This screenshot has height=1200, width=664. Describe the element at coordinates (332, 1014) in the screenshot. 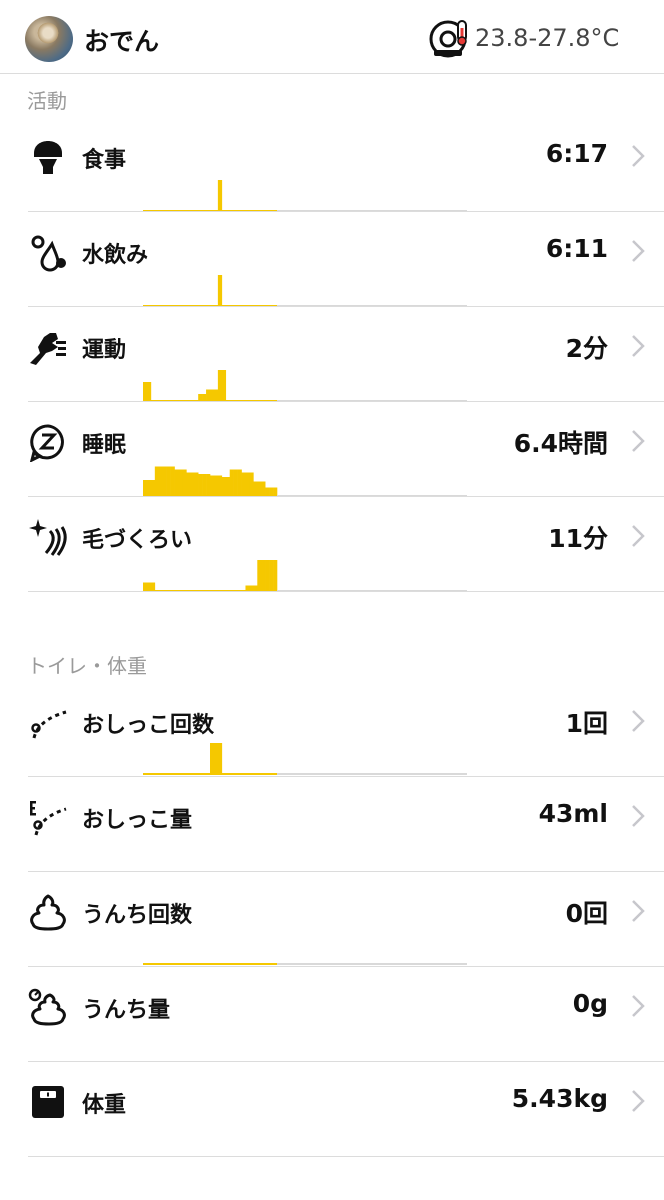

I see `row-poop-amount: うんち量 0g` at that location.